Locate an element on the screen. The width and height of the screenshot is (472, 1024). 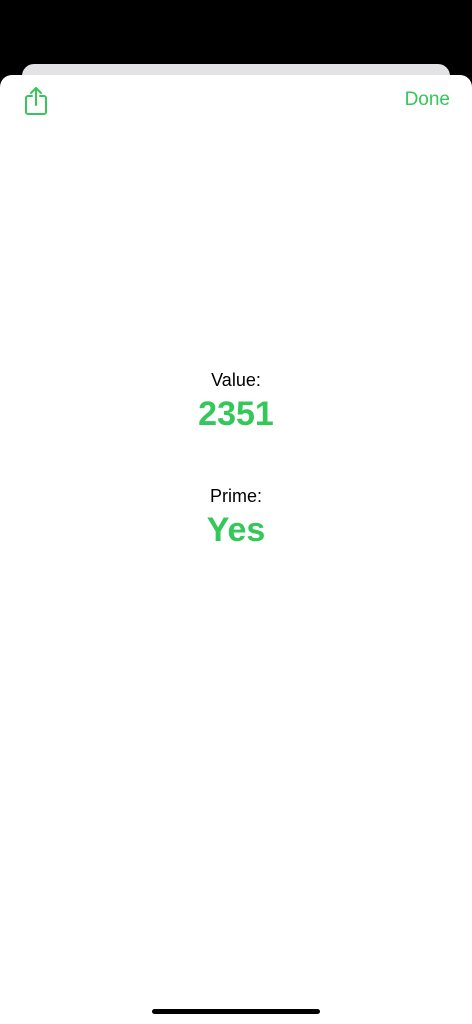
value-number: 2351 is located at coordinates (236, 414).